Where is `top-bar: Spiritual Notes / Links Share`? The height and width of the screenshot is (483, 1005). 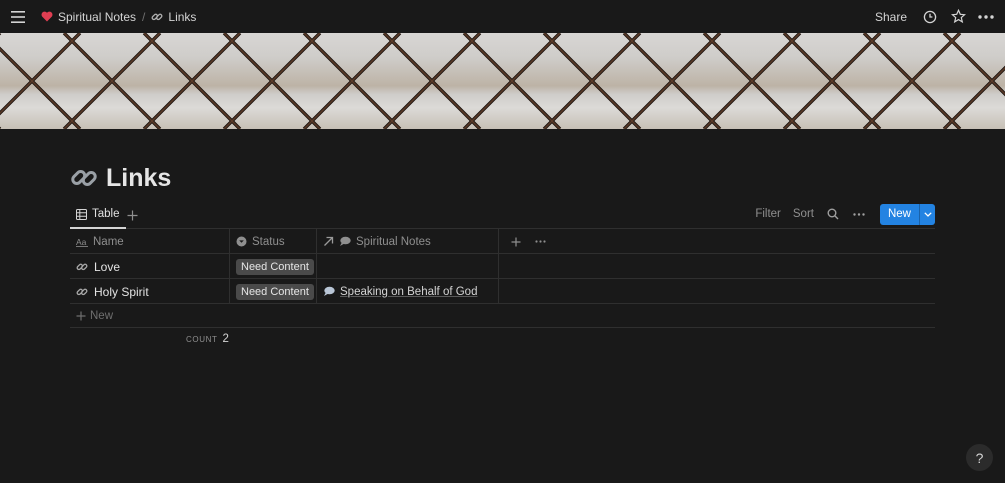 top-bar: Spiritual Notes / Links Share is located at coordinates (502, 16).